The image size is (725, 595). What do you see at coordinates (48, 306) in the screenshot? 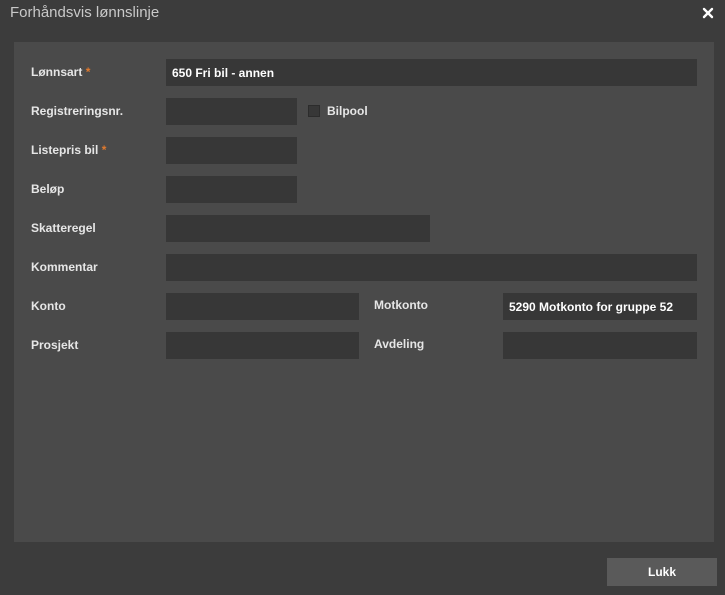
I see `konto-label: Konto` at bounding box center [48, 306].